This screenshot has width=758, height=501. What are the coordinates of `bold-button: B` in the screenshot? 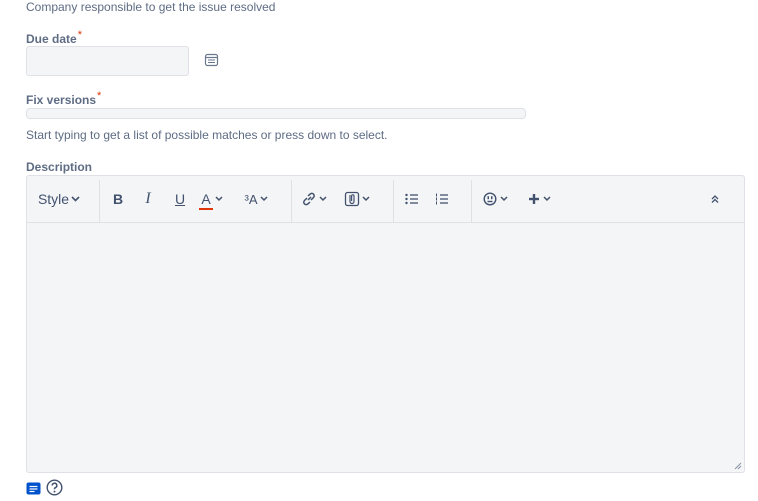 It's located at (118, 199).